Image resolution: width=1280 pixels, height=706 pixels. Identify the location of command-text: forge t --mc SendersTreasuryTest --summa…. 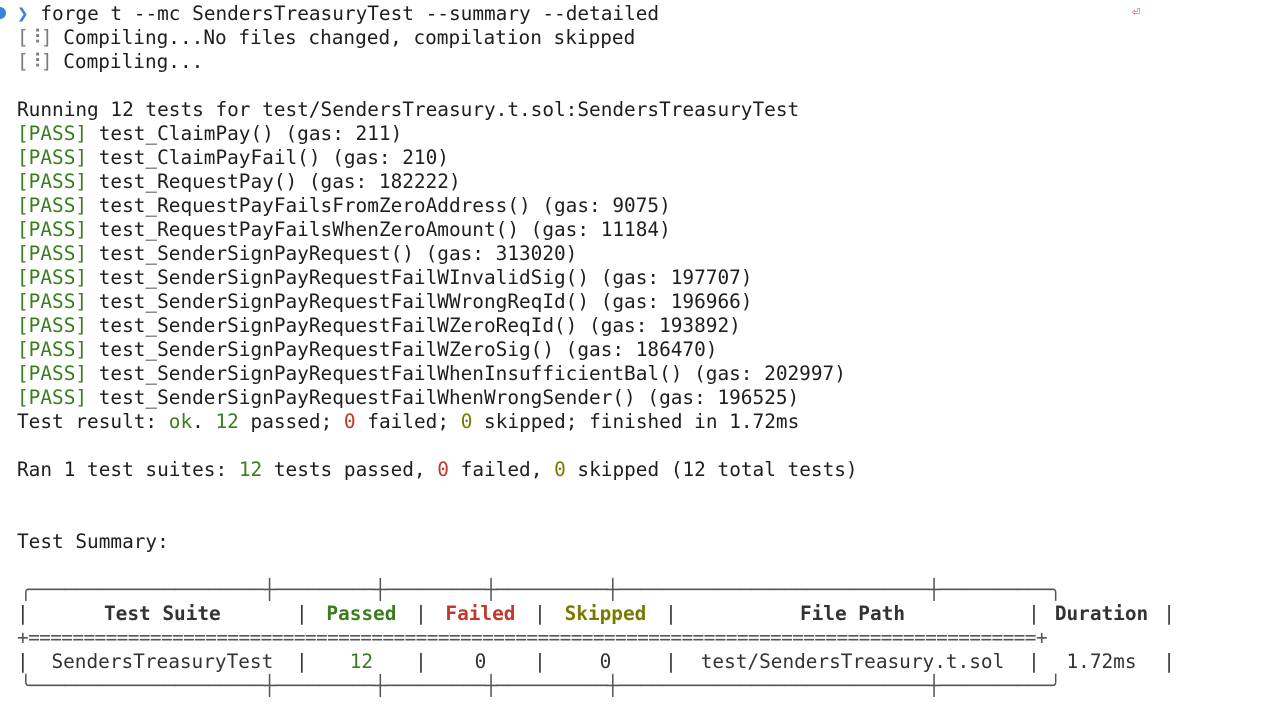
(350, 13).